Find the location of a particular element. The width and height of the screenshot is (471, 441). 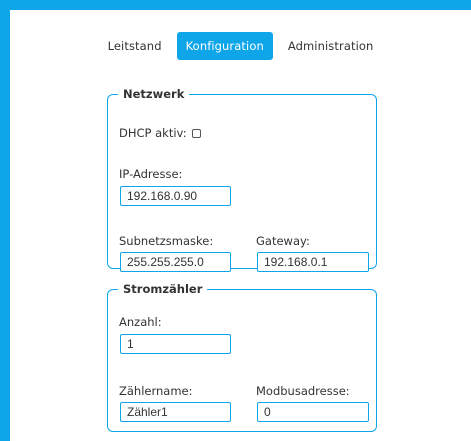

meter-legend: Stromzähler is located at coordinates (163, 289).